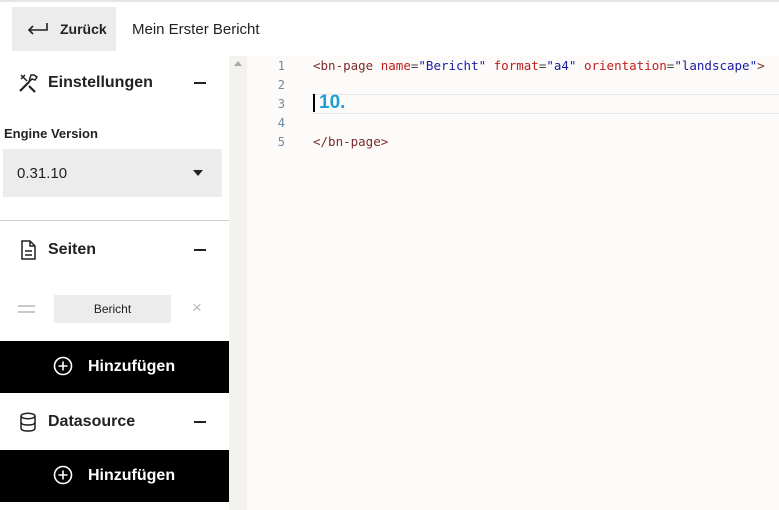 The height and width of the screenshot is (510, 779). I want to click on report-title: Mein Erster Bericht, so click(196, 29).